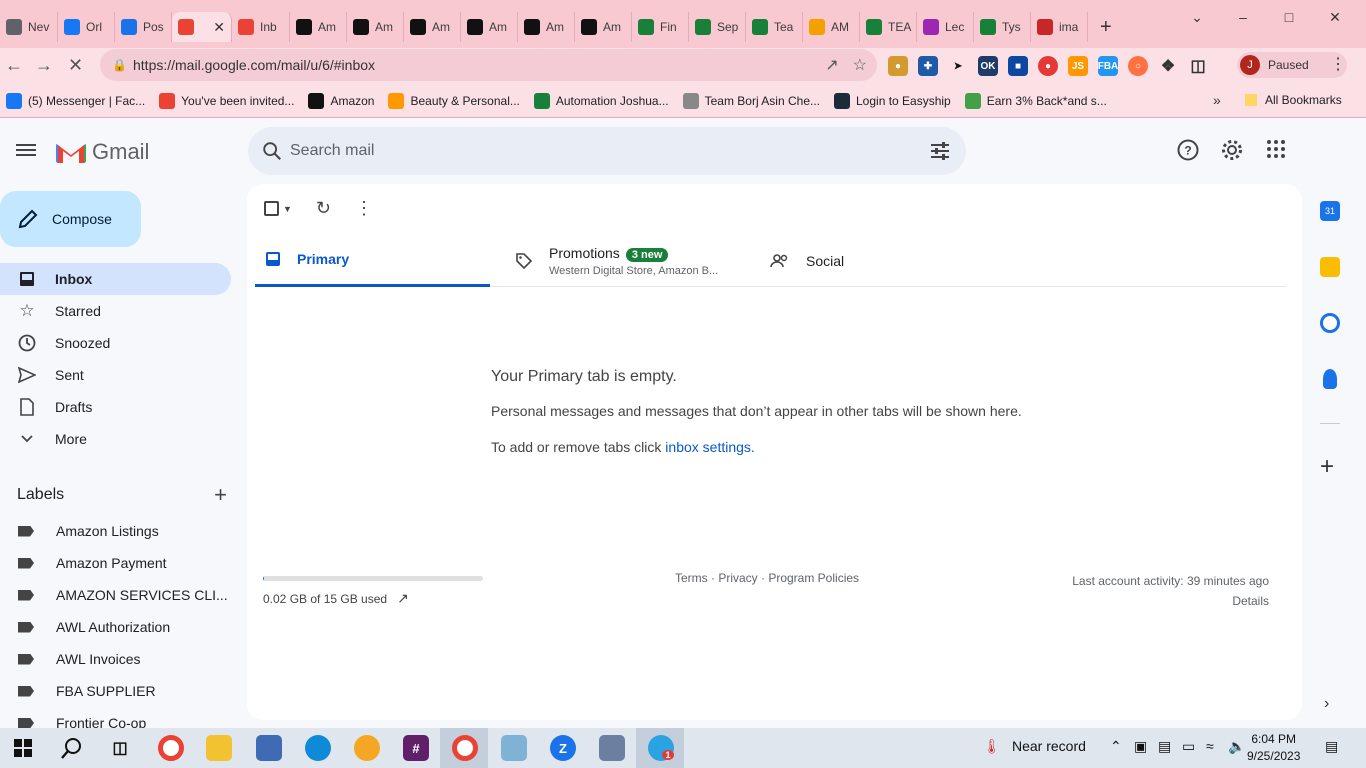 This screenshot has width=1366, height=768. What do you see at coordinates (1335, 17) in the screenshot?
I see `close-window-button: ✕` at bounding box center [1335, 17].